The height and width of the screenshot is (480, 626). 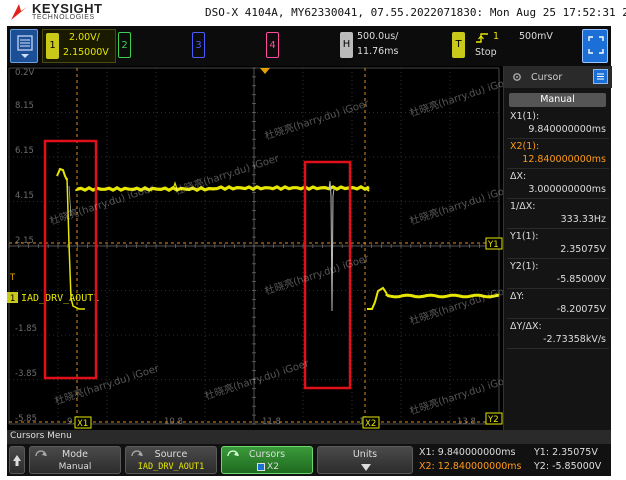 I want to click on cursor-readout-value: 3.000000000ms, so click(x=567, y=189).